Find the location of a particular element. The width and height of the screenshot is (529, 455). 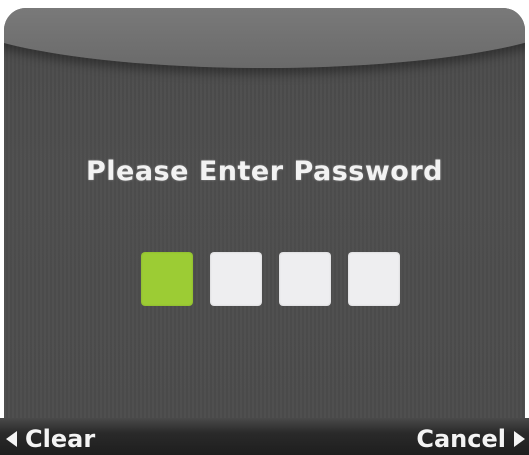

clear-button: Clear is located at coordinates (50, 438).